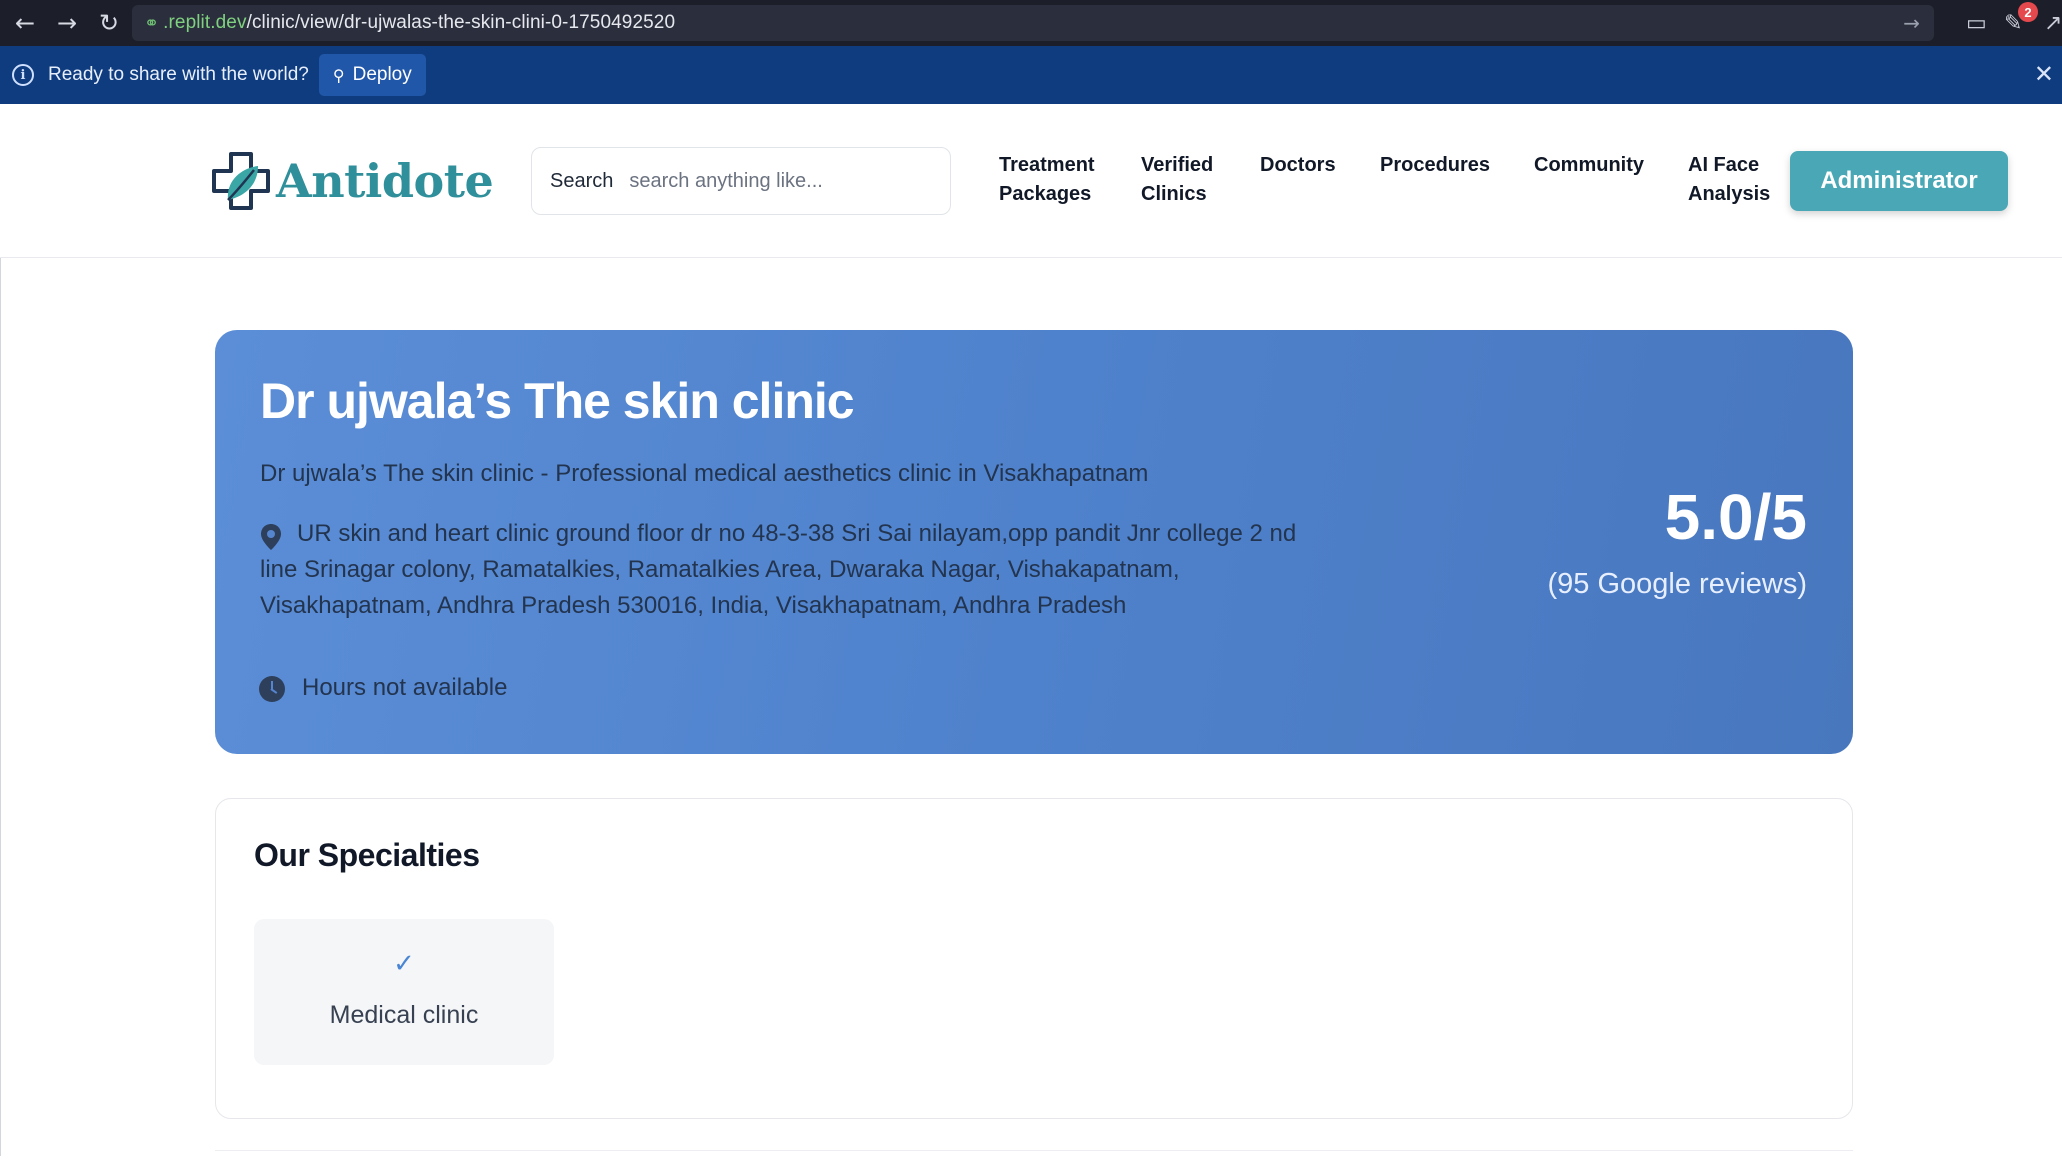 The height and width of the screenshot is (1160, 2062). Describe the element at coordinates (338, 75) in the screenshot. I see `deploy-icon: ⚲` at that location.